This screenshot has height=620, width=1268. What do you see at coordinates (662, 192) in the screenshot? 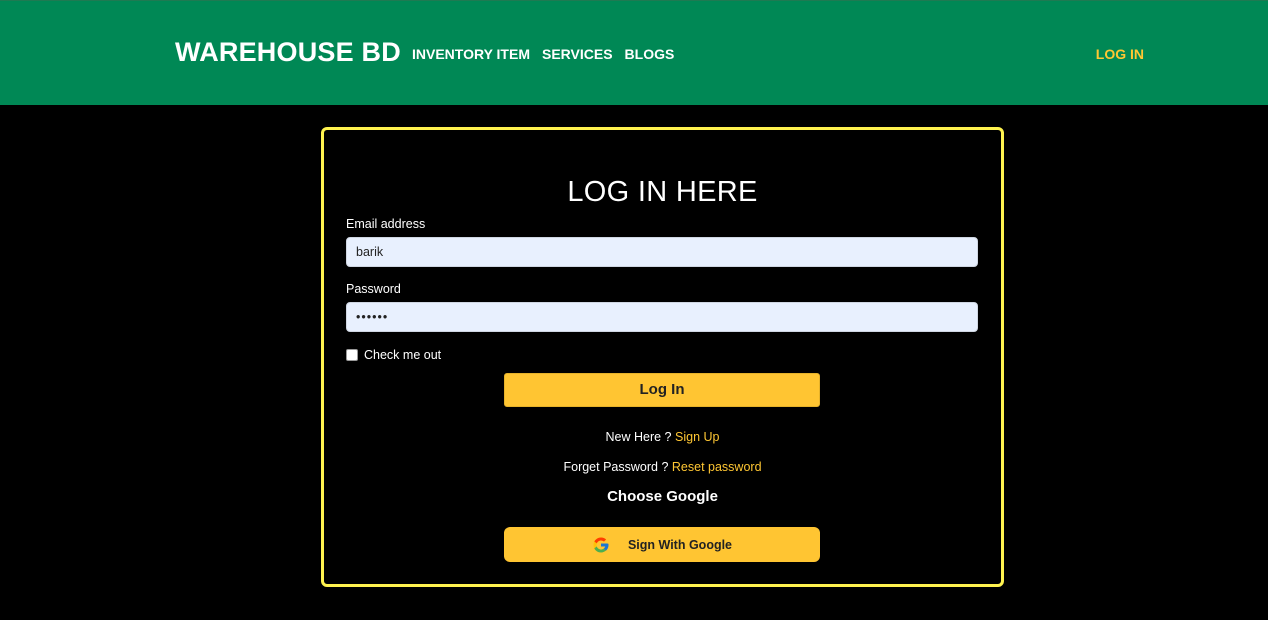
I see `login-title: LOG IN HERE` at bounding box center [662, 192].